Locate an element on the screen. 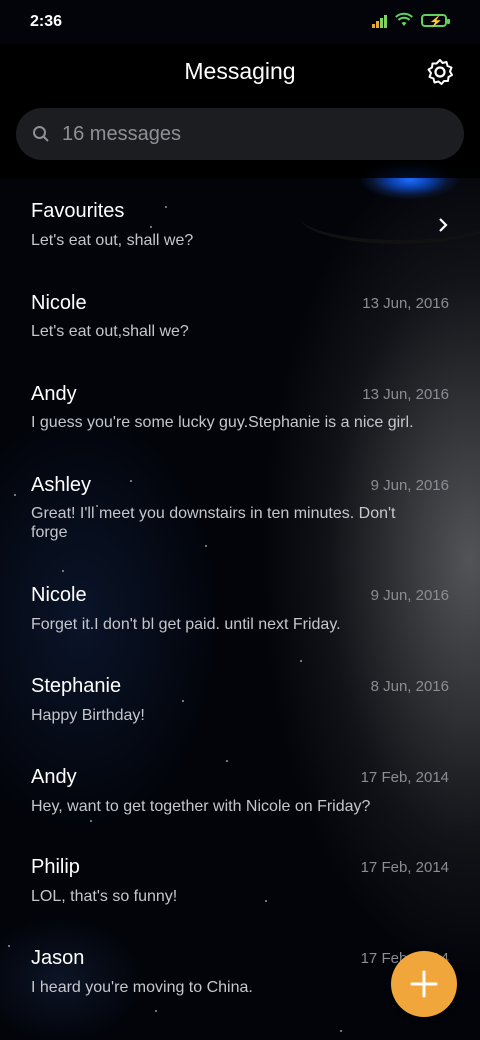 This screenshot has height=1040, width=480. plus-icon is located at coordinates (424, 984).